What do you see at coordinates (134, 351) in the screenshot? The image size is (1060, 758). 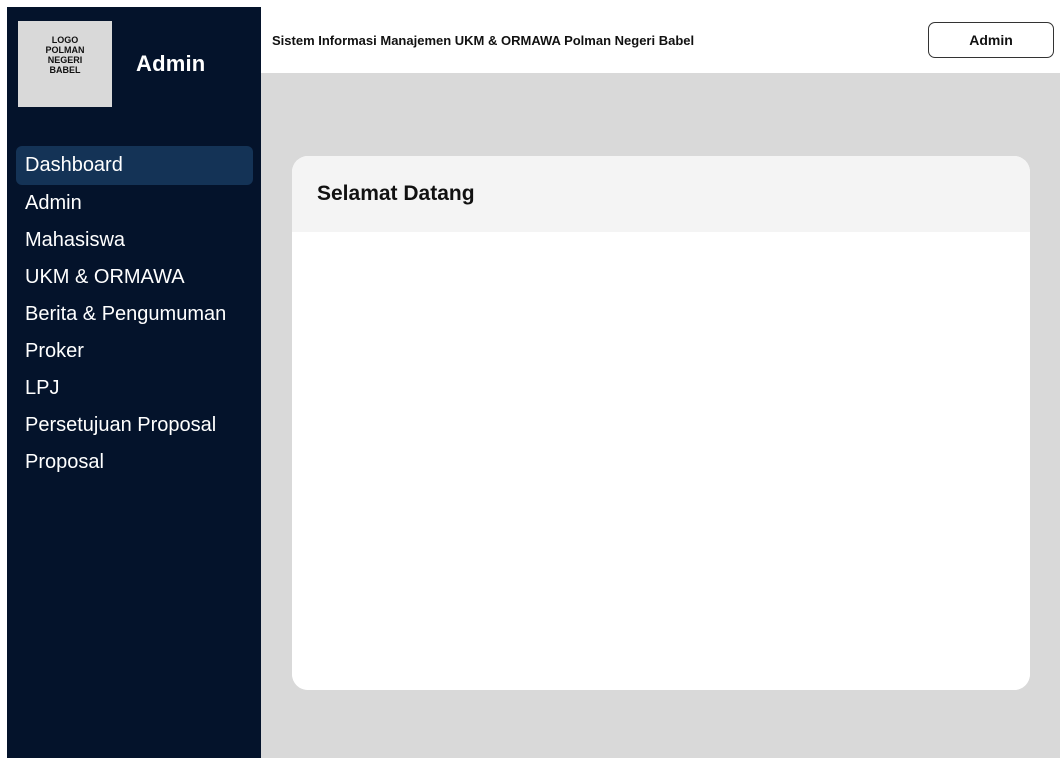 I see `sidebar-item-proker: Proker` at bounding box center [134, 351].